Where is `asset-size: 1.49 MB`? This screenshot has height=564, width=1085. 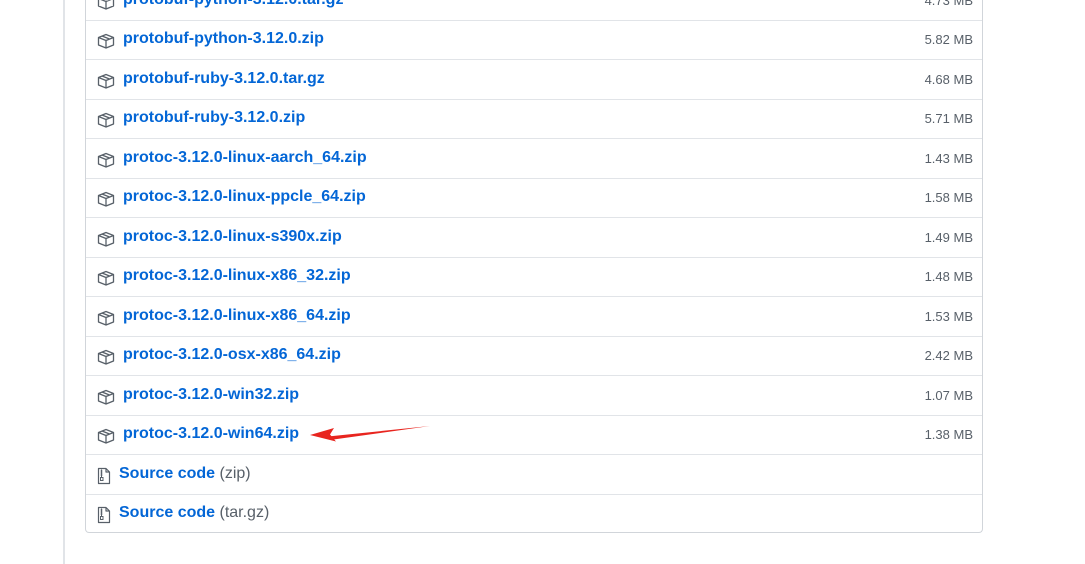
asset-size: 1.49 MB is located at coordinates (948, 237).